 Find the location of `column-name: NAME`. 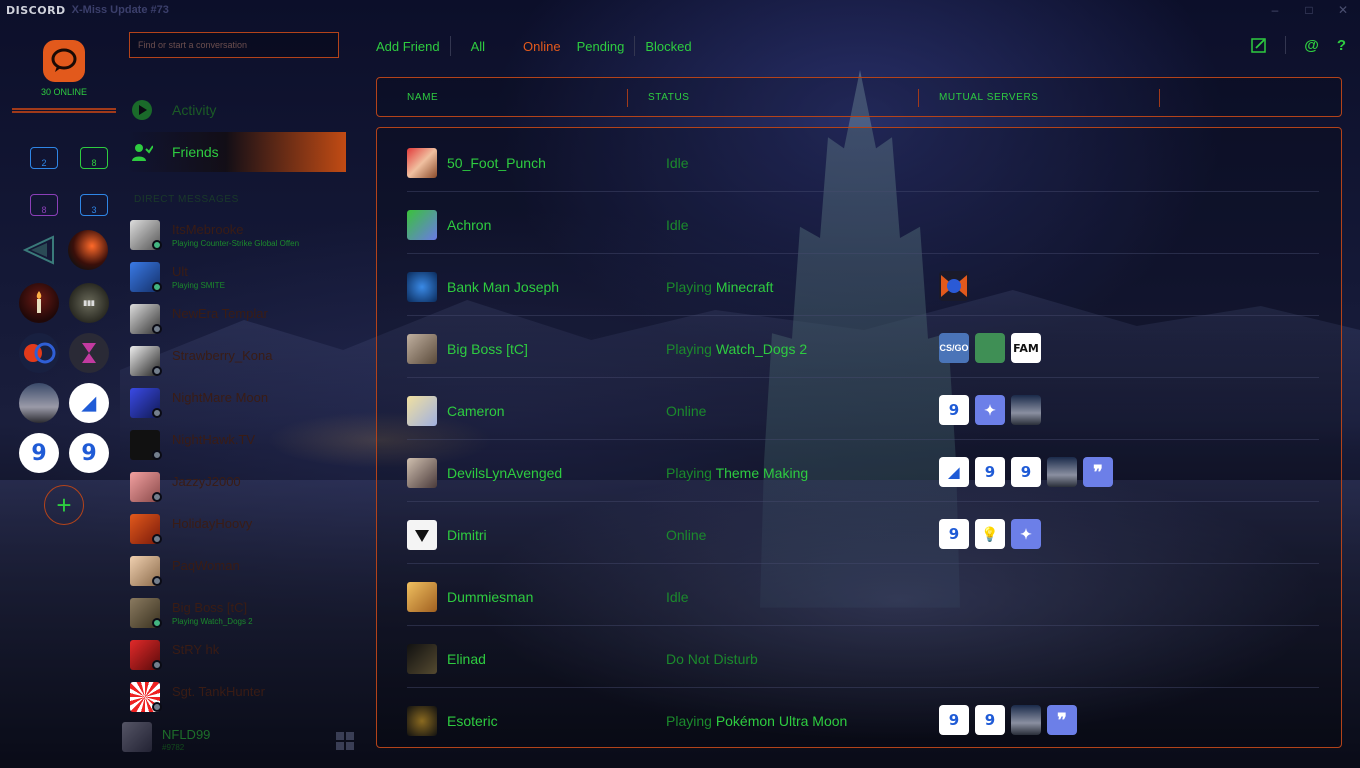

column-name: NAME is located at coordinates (422, 97).